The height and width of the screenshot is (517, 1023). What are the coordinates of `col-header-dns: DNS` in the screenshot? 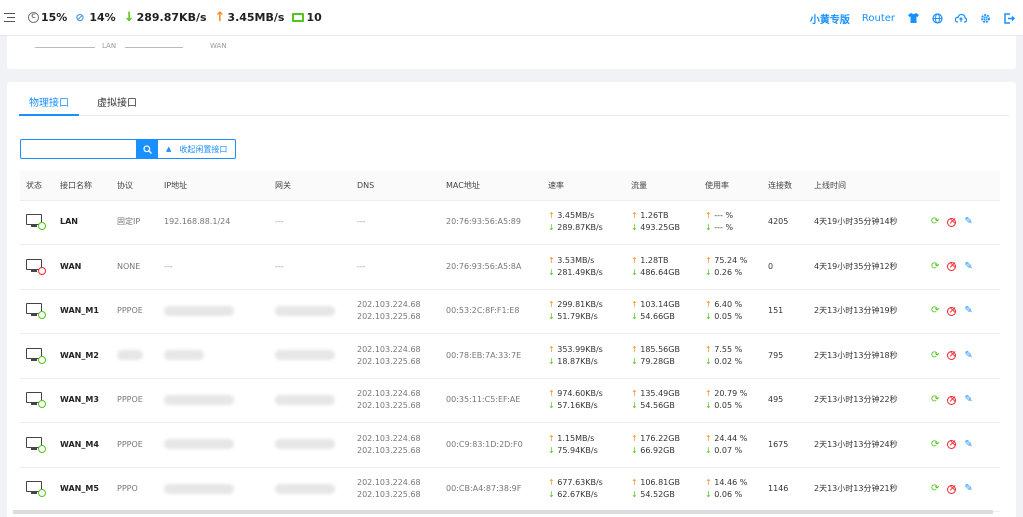 It's located at (395, 186).